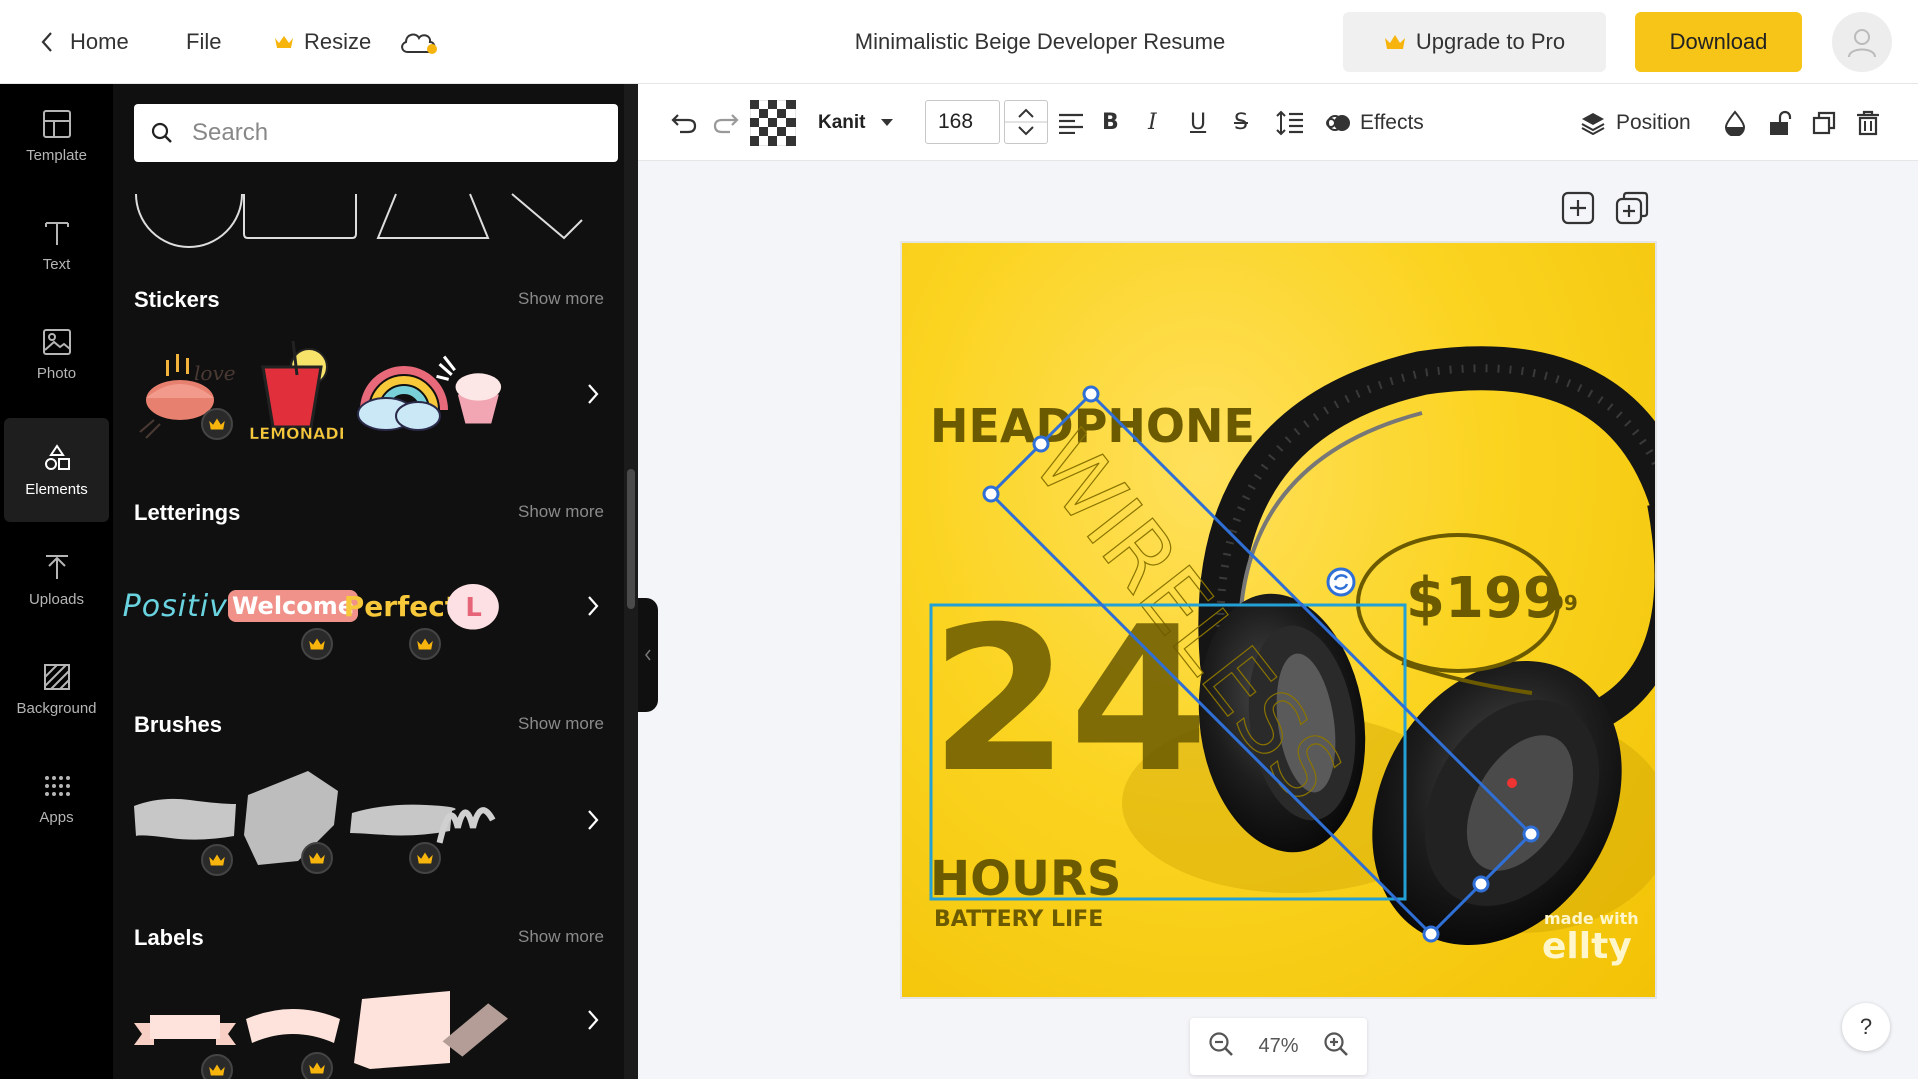 The image size is (1918, 1079). I want to click on zoom-out-icon, so click(1221, 1043).